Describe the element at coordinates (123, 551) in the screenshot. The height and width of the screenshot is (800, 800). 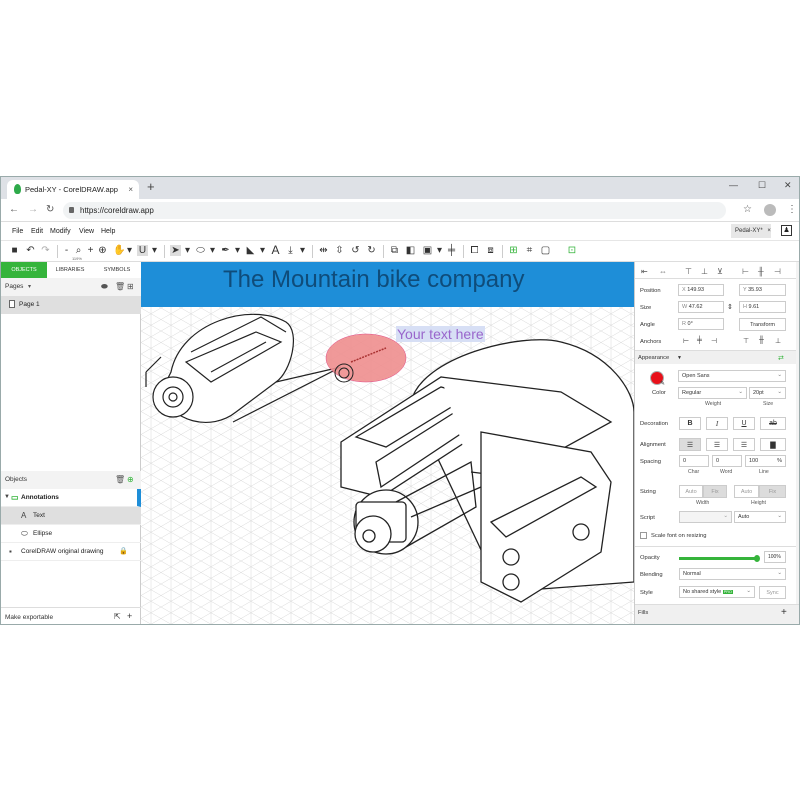
I see `lock-icon: 🔒` at that location.